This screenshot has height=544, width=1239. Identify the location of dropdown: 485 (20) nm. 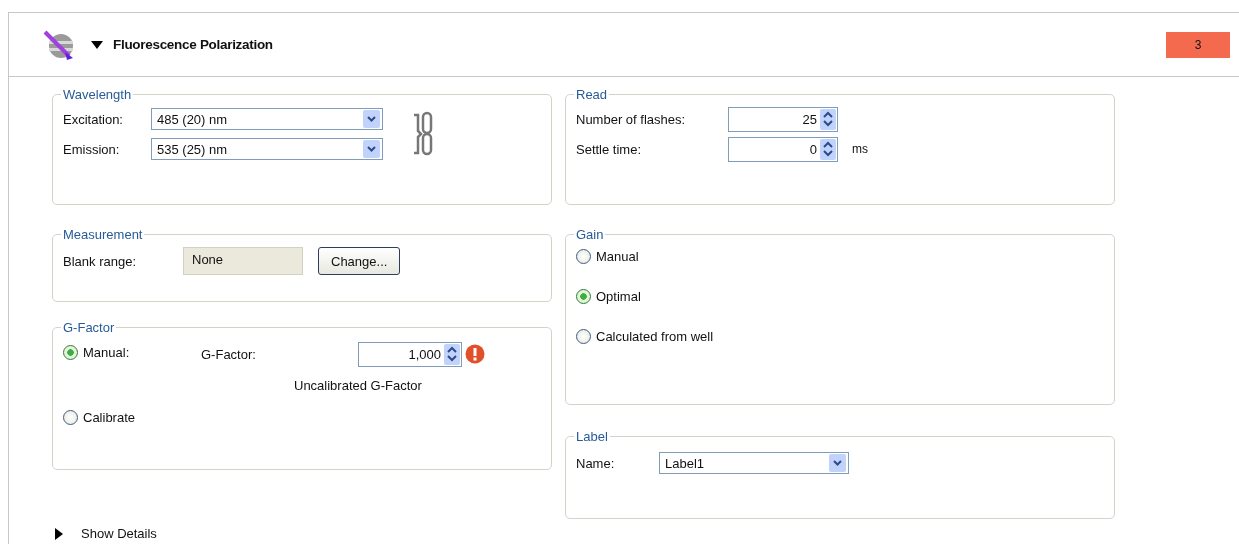
(267, 119).